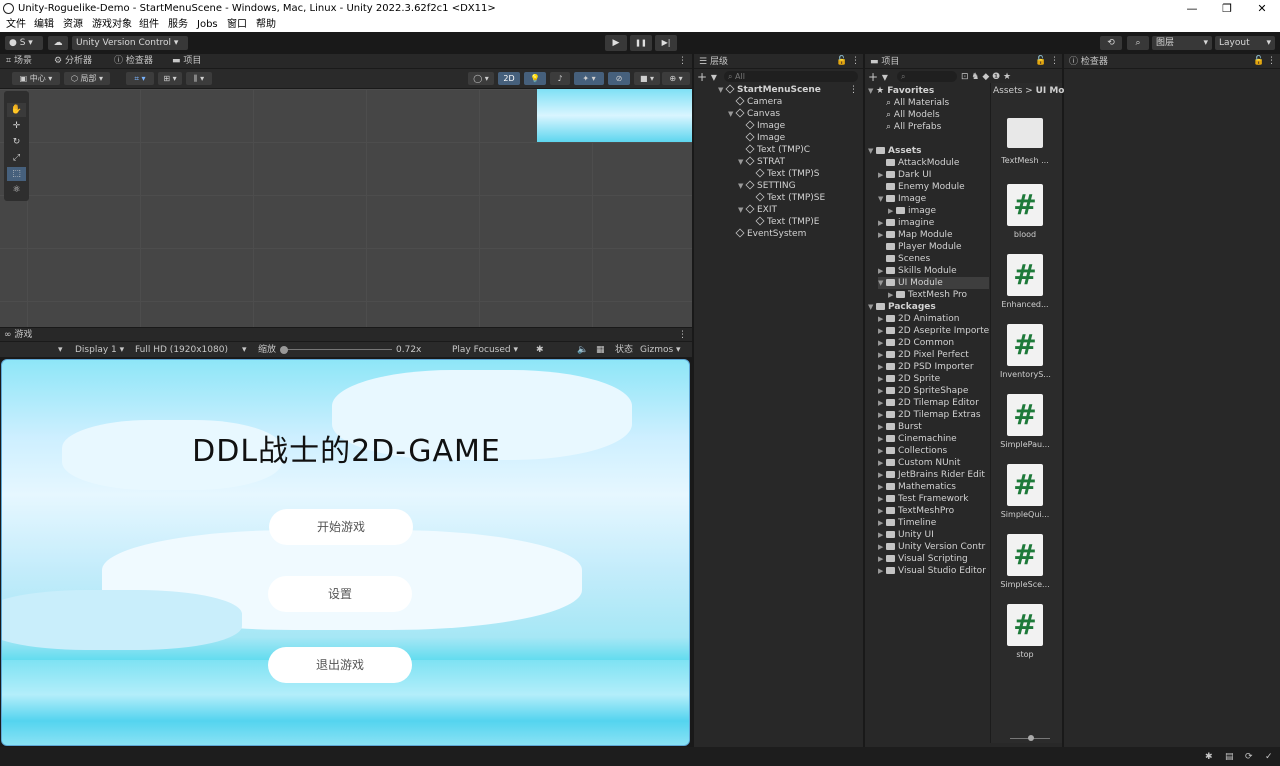 The width and height of the screenshot is (1280, 766). What do you see at coordinates (786, 198) in the screenshot?
I see `hierarchy-item: Text (TMP)SE` at bounding box center [786, 198].